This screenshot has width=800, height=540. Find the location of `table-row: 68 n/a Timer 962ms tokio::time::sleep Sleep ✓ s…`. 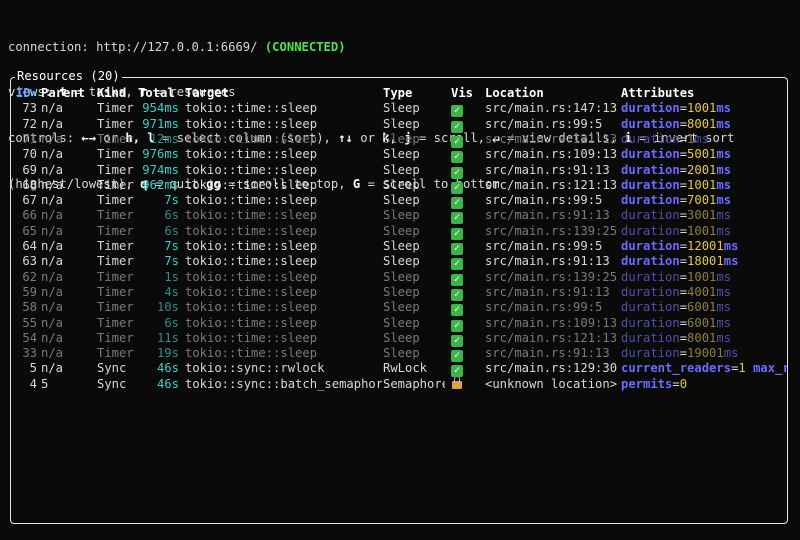

table-row: 68 n/a Timer 962ms tokio::time::sleep Sleep ✓ s… is located at coordinates (399, 185).